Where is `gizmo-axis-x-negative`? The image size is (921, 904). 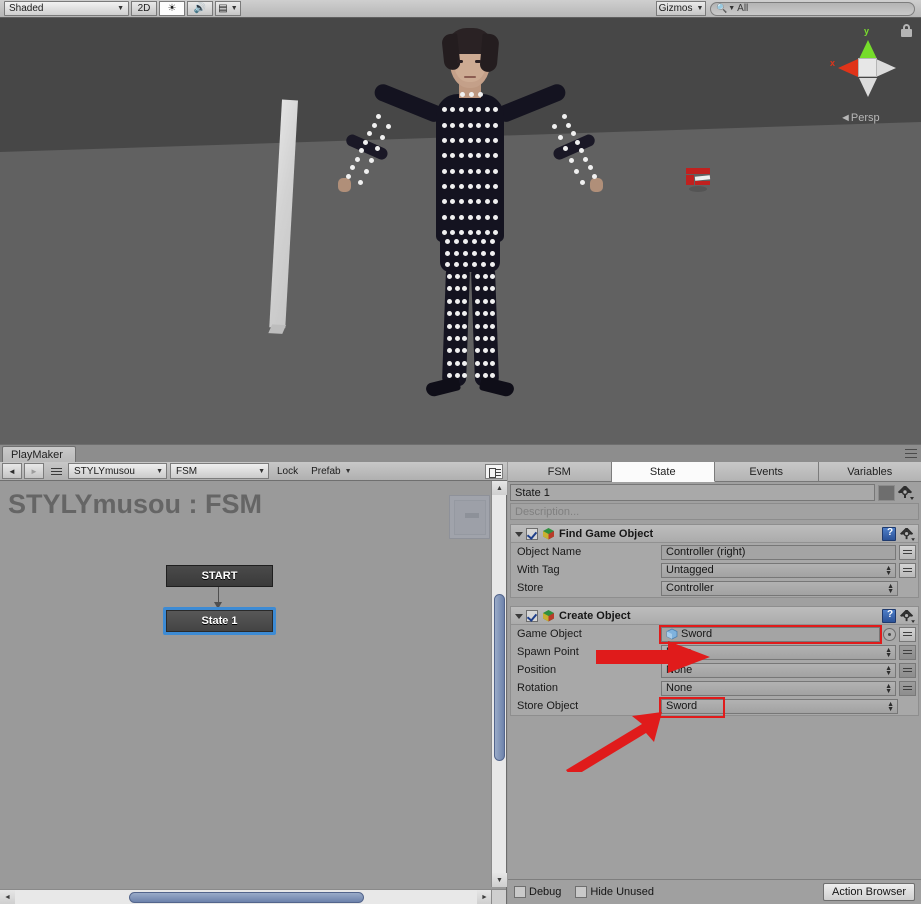
gizmo-axis-x-negative is located at coordinates (848, 68).